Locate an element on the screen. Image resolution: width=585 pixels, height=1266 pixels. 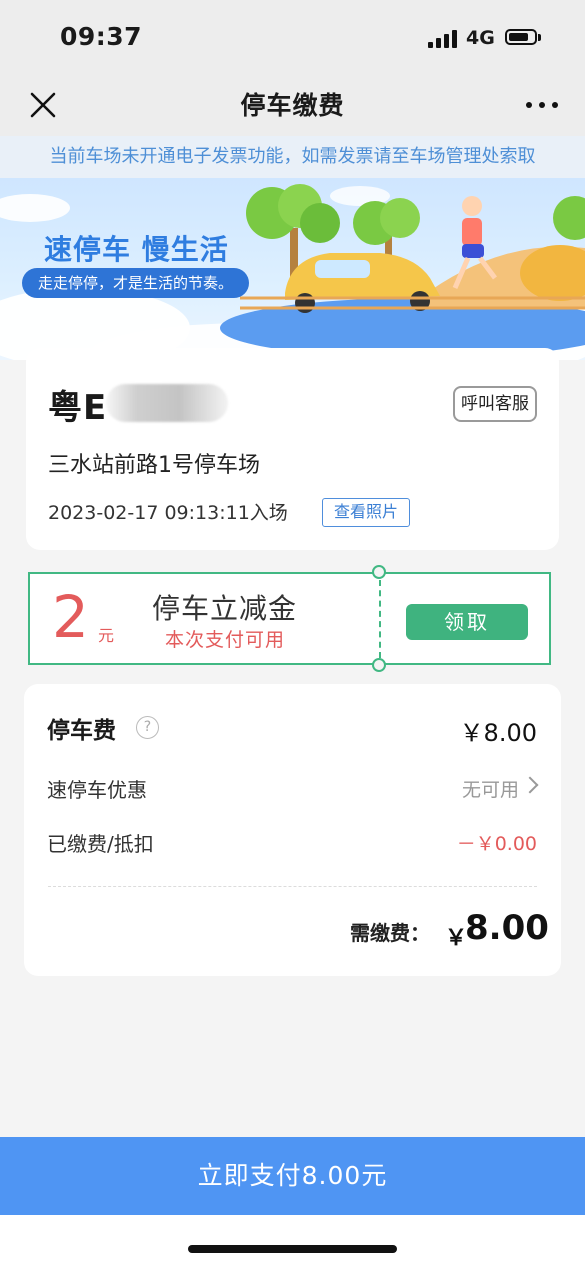
fee-divider is located at coordinates (292, 886).